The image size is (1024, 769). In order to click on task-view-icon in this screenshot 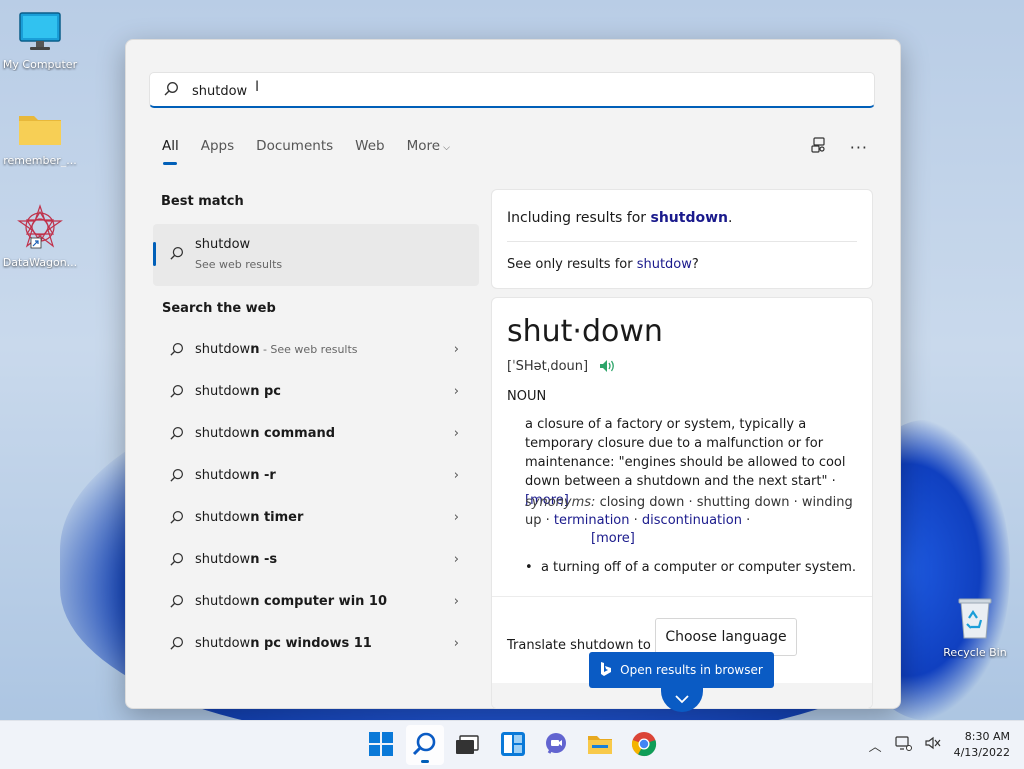, I will do `click(468, 745)`.